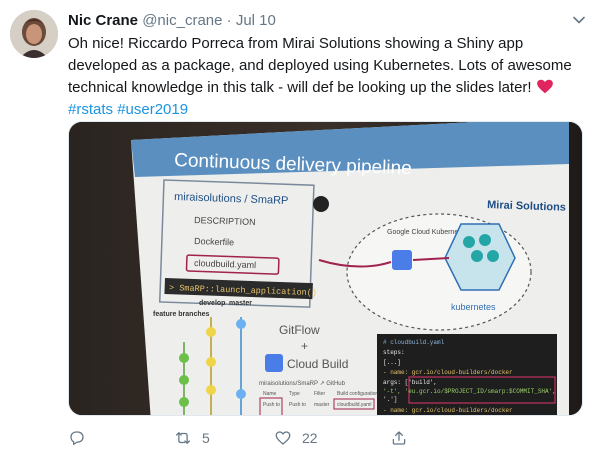 This screenshot has height=458, width=592. Describe the element at coordinates (357, 394) in the screenshot. I see `trigger-header-config: Build configuration` at that location.